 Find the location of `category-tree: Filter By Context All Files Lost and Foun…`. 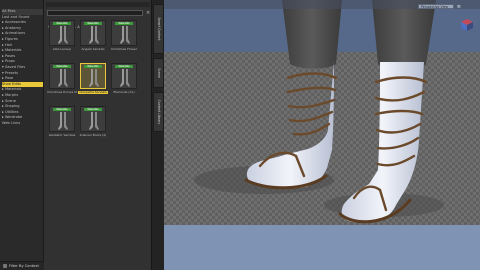

category-tree: Filter By Context All Files Lost and Foun… is located at coordinates (22, 135).